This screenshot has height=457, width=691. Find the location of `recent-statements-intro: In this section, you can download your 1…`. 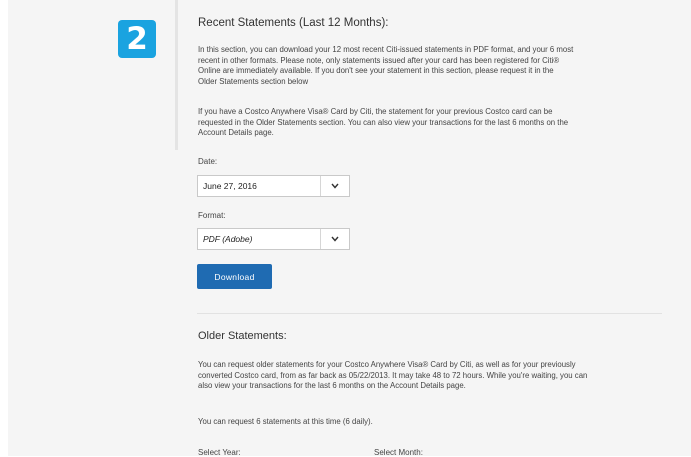

recent-statements-intro: In this section, you can download your 1… is located at coordinates (433, 66).